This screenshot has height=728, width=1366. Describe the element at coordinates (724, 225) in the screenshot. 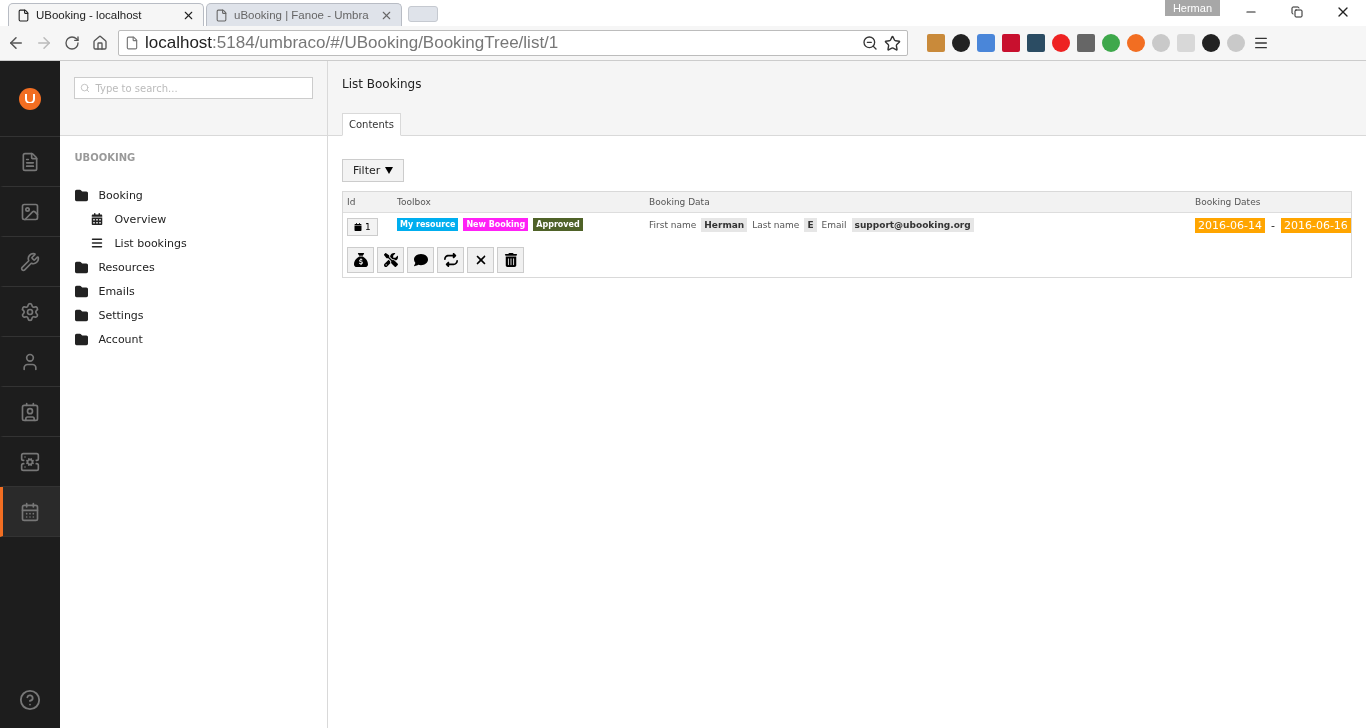

I see `field-value: Herman` at that location.